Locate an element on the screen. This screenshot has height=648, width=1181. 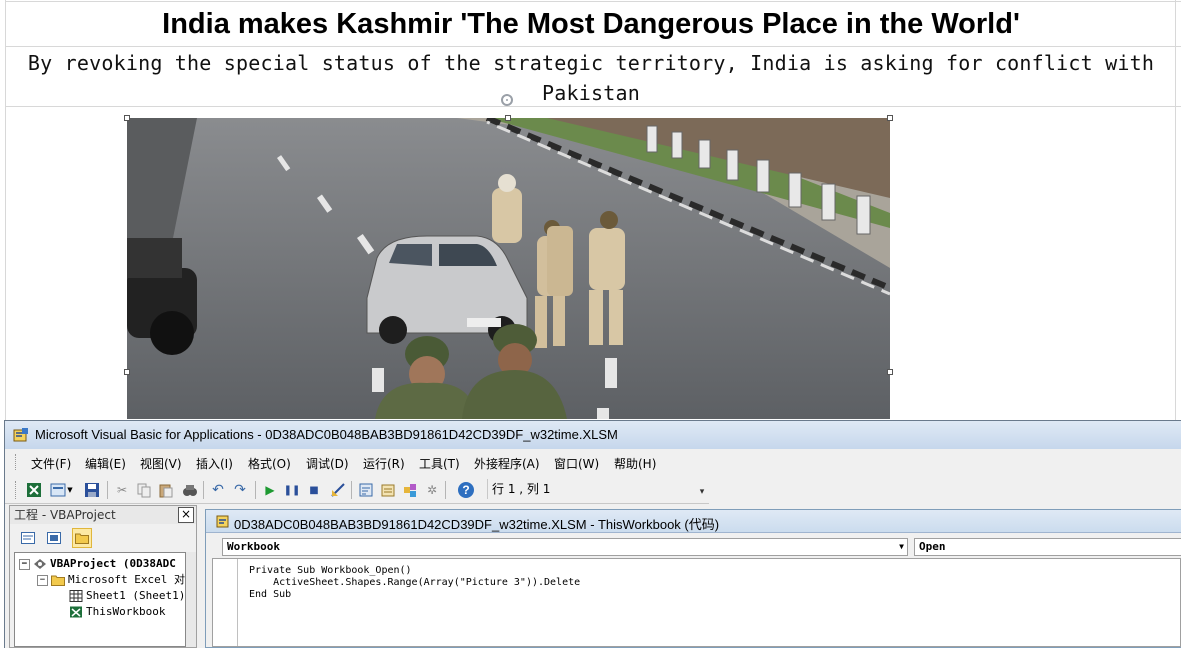
tree-item-label: Microsoft Excel 对象 is located at coordinates (127, 579).